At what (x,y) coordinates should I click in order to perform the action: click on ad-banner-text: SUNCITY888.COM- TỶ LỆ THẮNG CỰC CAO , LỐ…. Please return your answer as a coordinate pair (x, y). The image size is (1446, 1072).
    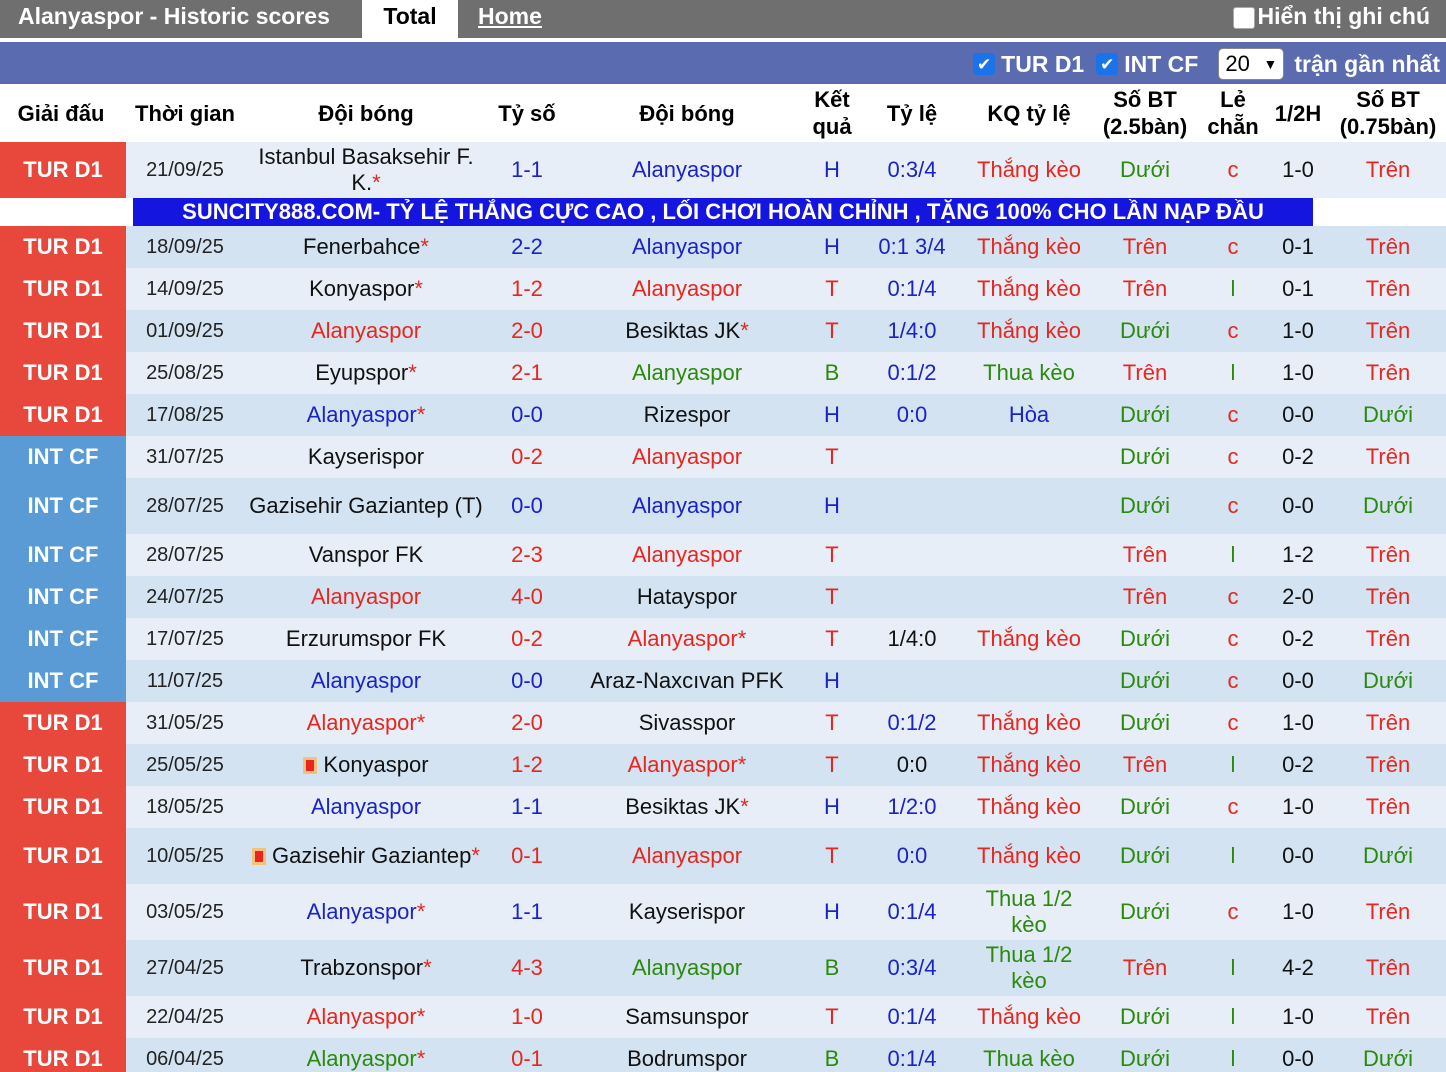
    Looking at the image, I should click on (723, 212).